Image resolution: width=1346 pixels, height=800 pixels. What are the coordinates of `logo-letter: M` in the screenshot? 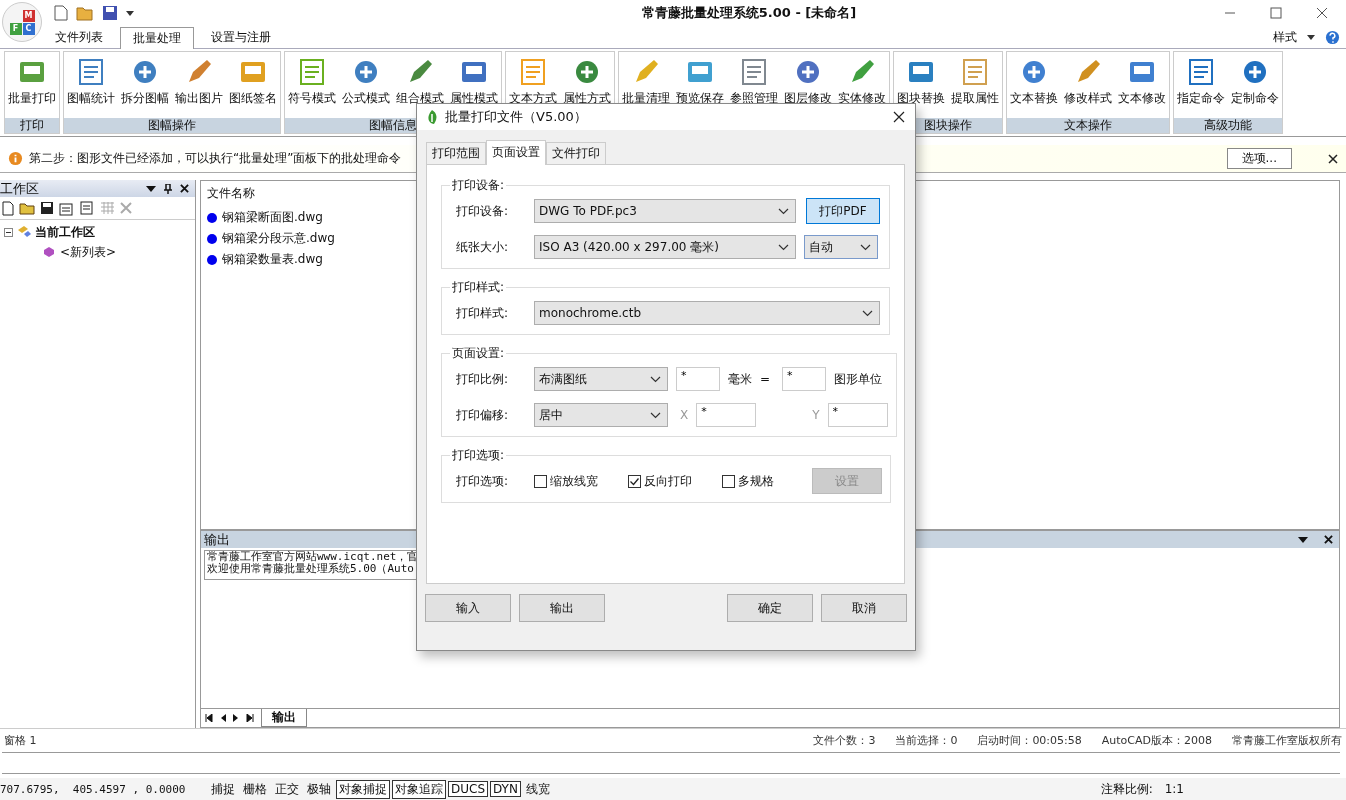 It's located at (28, 15).